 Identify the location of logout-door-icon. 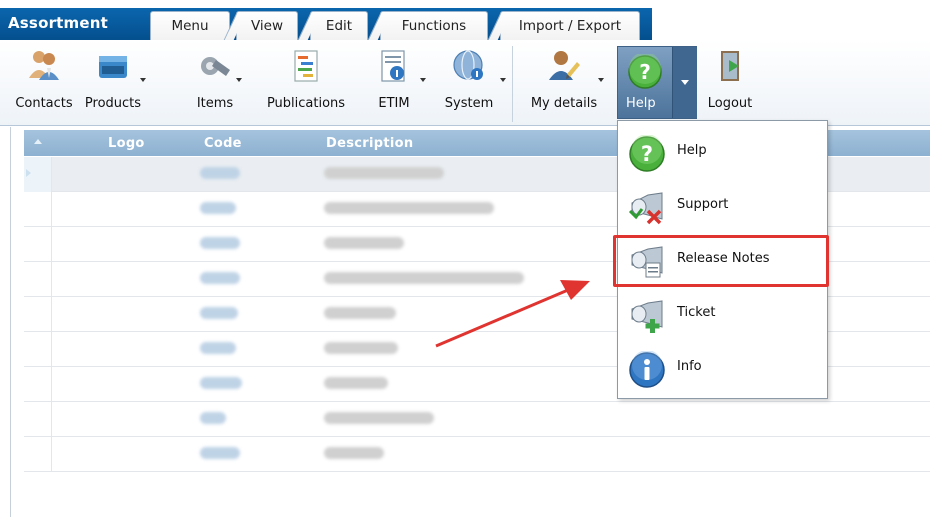
(730, 66).